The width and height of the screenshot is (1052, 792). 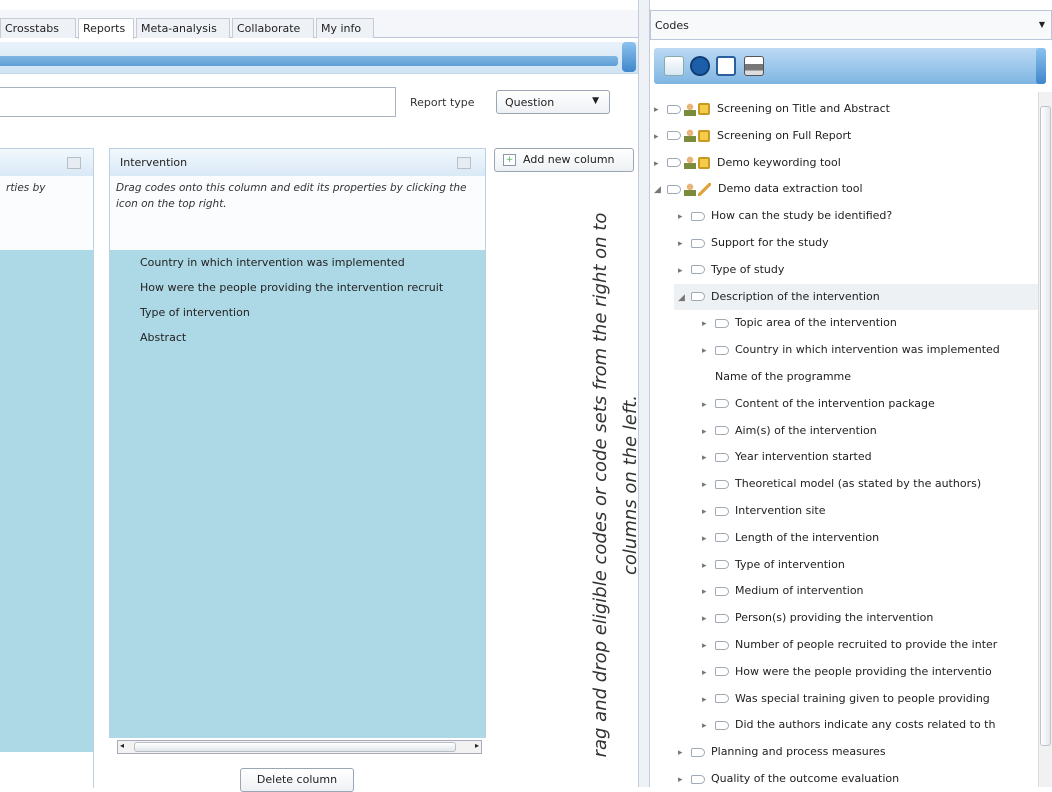 What do you see at coordinates (856, 296) in the screenshot?
I see `tree-node: ◢ Description of the intervention` at bounding box center [856, 296].